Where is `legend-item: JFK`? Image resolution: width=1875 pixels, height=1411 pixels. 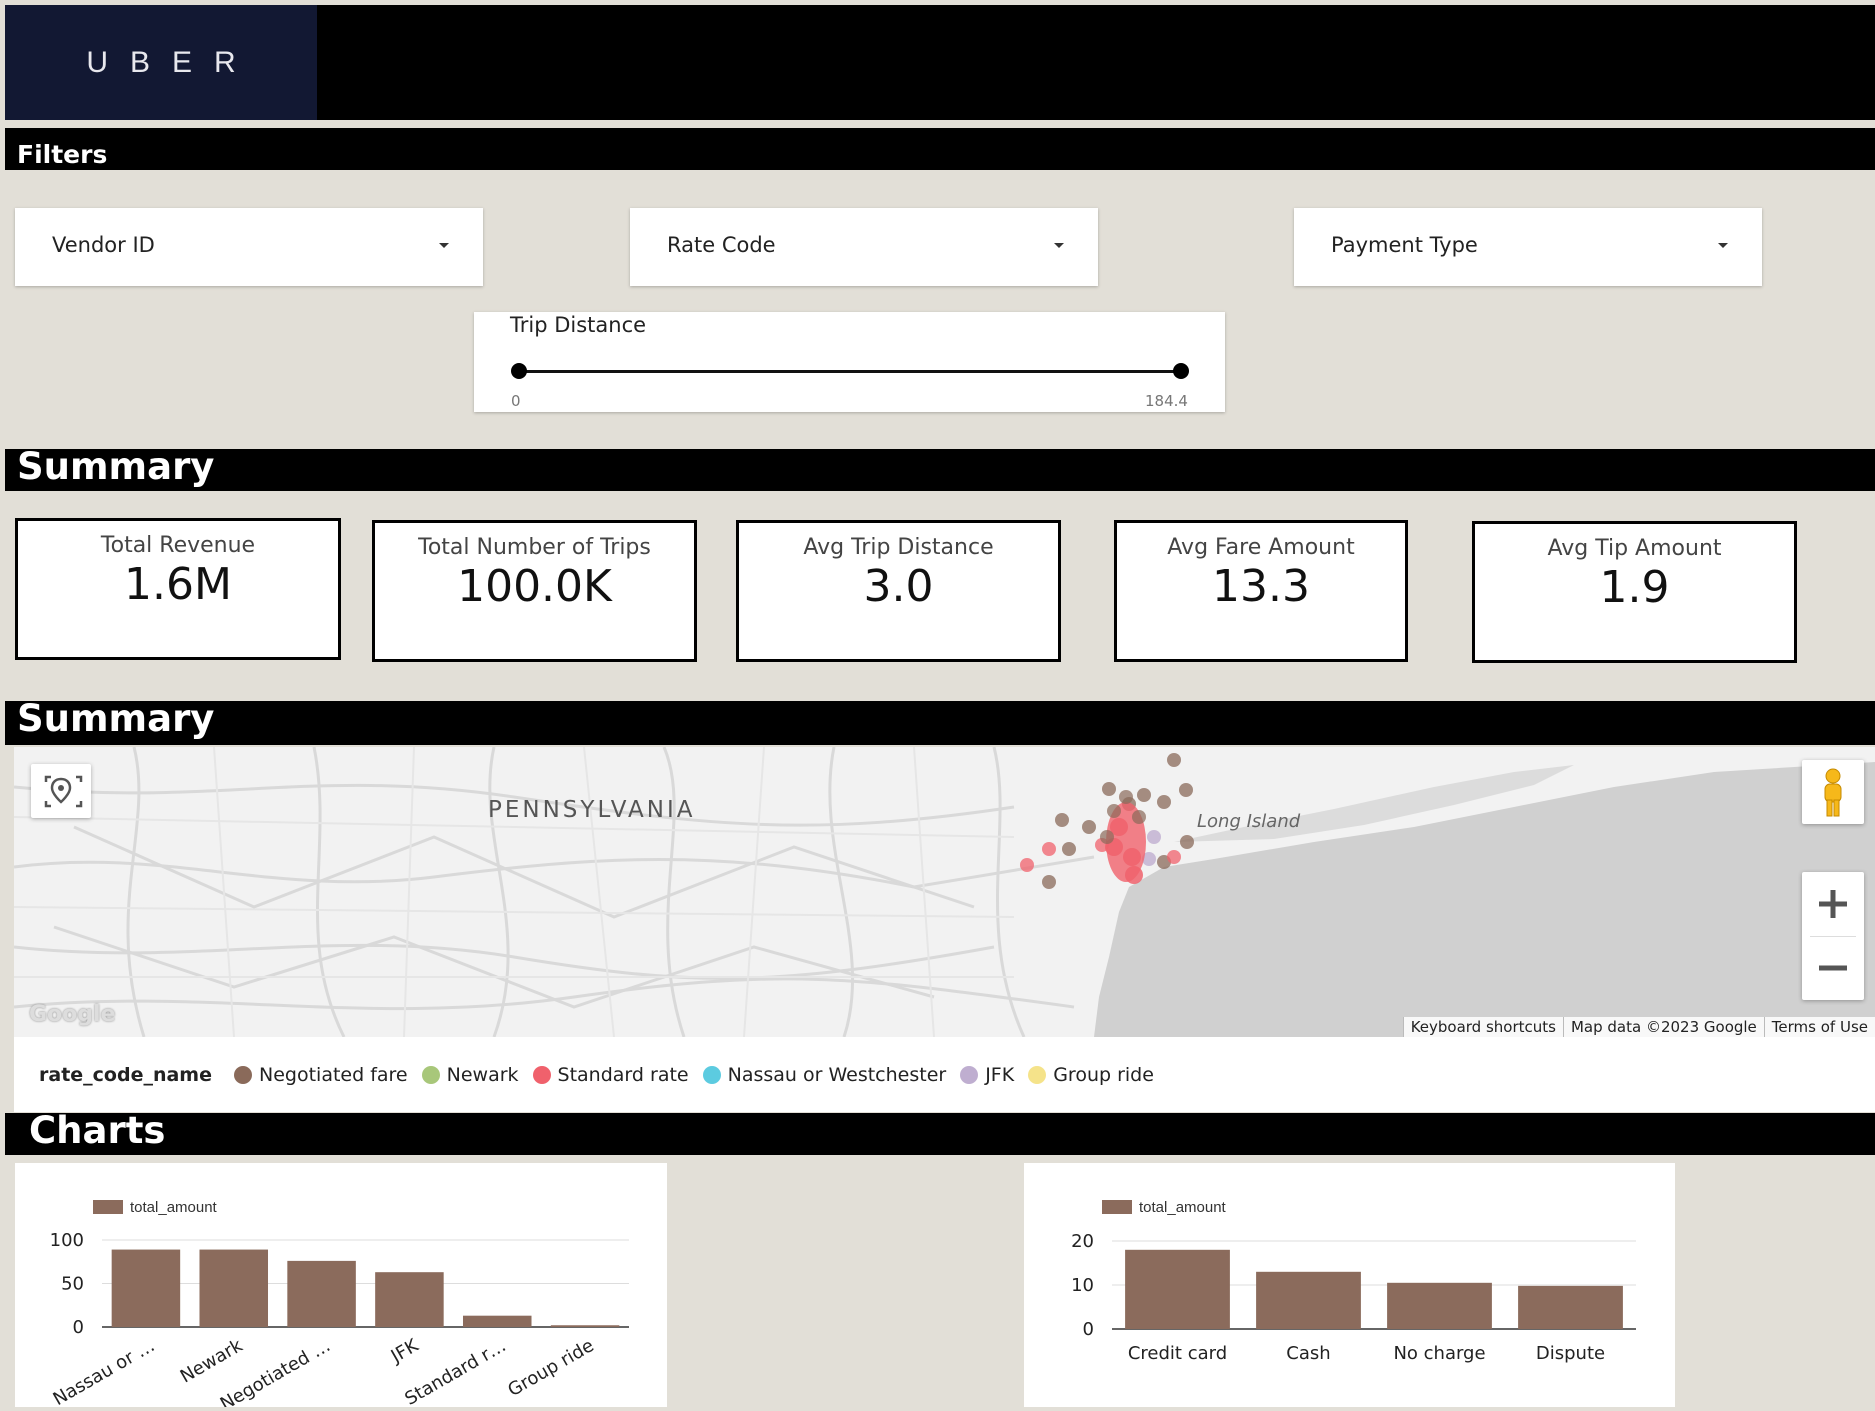 legend-item: JFK is located at coordinates (987, 1075).